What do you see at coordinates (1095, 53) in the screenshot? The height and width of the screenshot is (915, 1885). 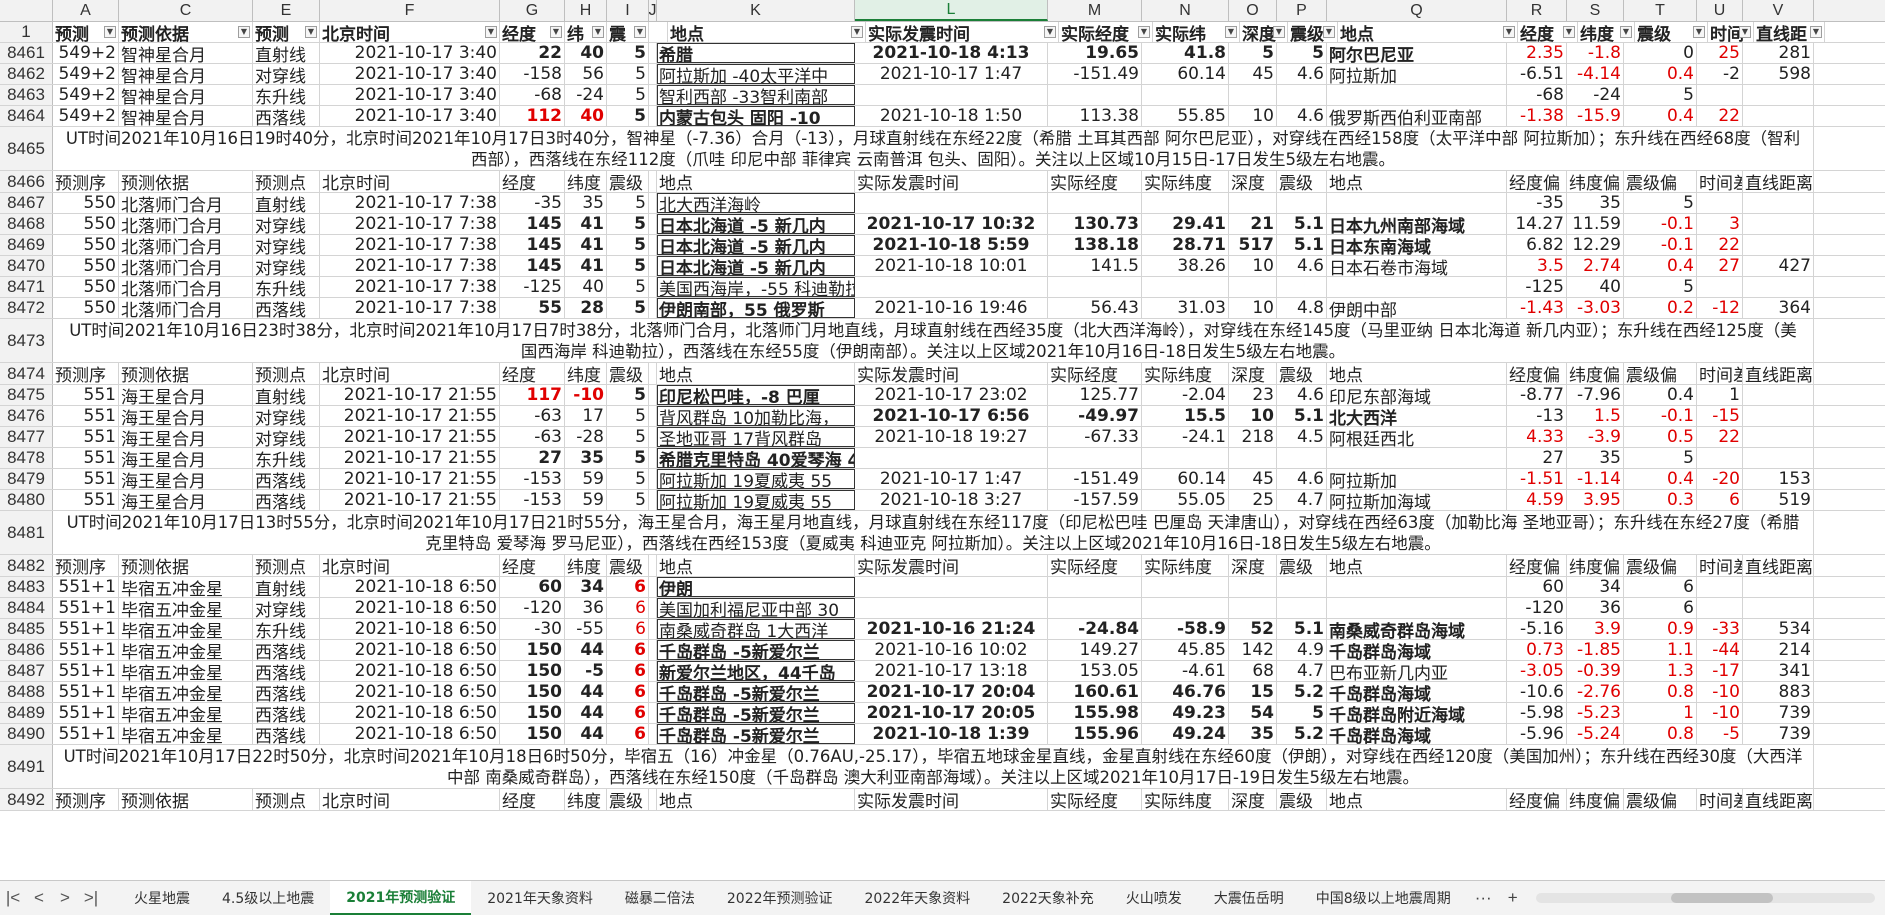 I see `table-cell: 19.65` at bounding box center [1095, 53].